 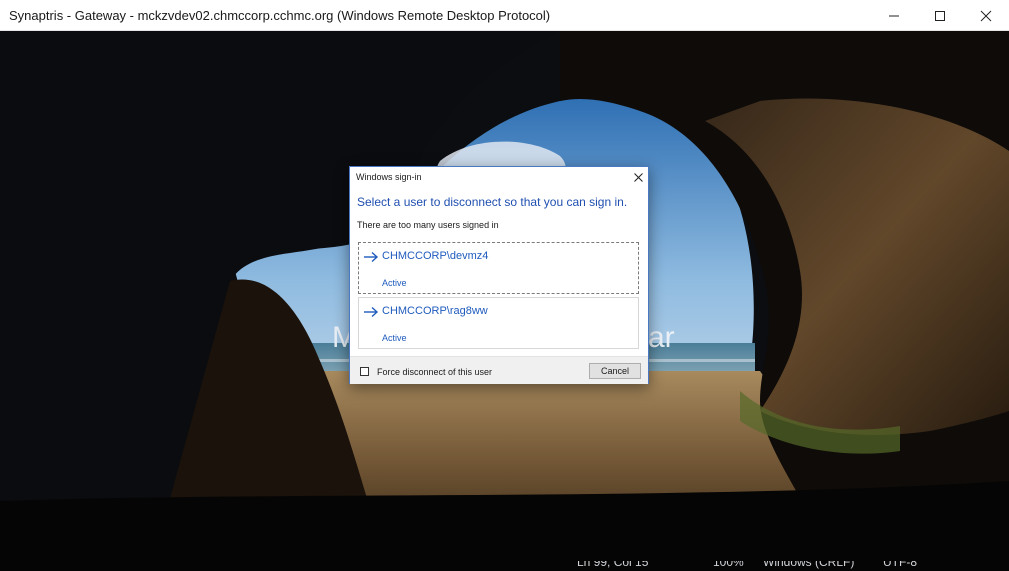 I want to click on user-name: CHMCCORP\rag8ww, so click(x=435, y=311).